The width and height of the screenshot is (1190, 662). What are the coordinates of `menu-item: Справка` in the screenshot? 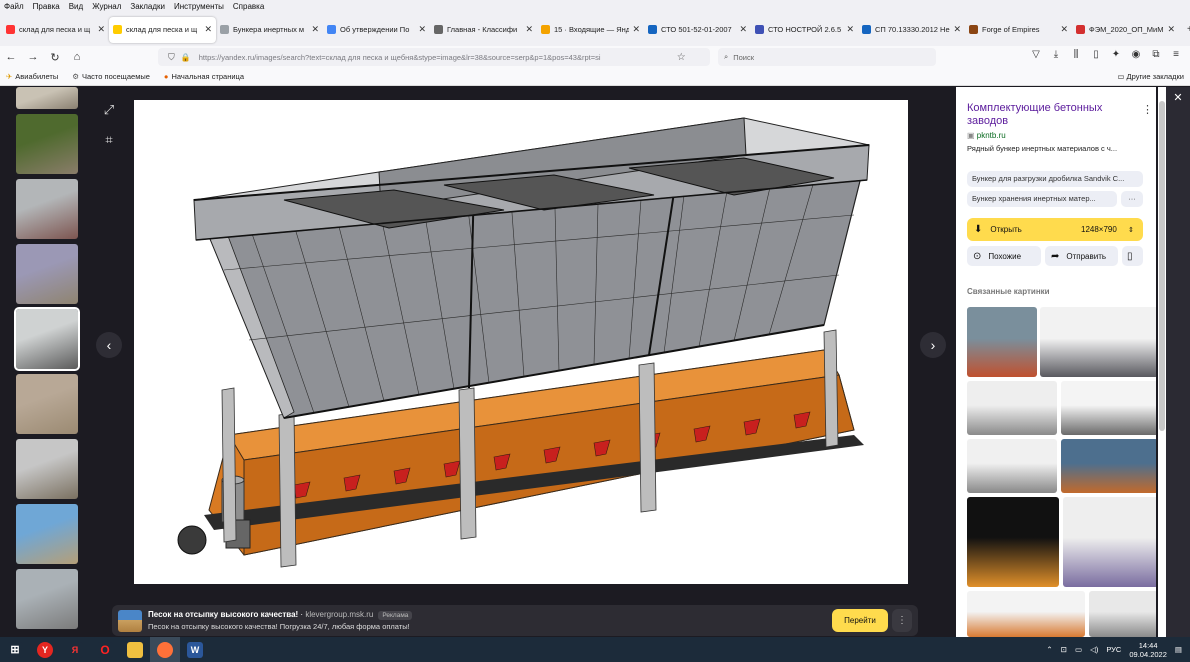 It's located at (248, 6).